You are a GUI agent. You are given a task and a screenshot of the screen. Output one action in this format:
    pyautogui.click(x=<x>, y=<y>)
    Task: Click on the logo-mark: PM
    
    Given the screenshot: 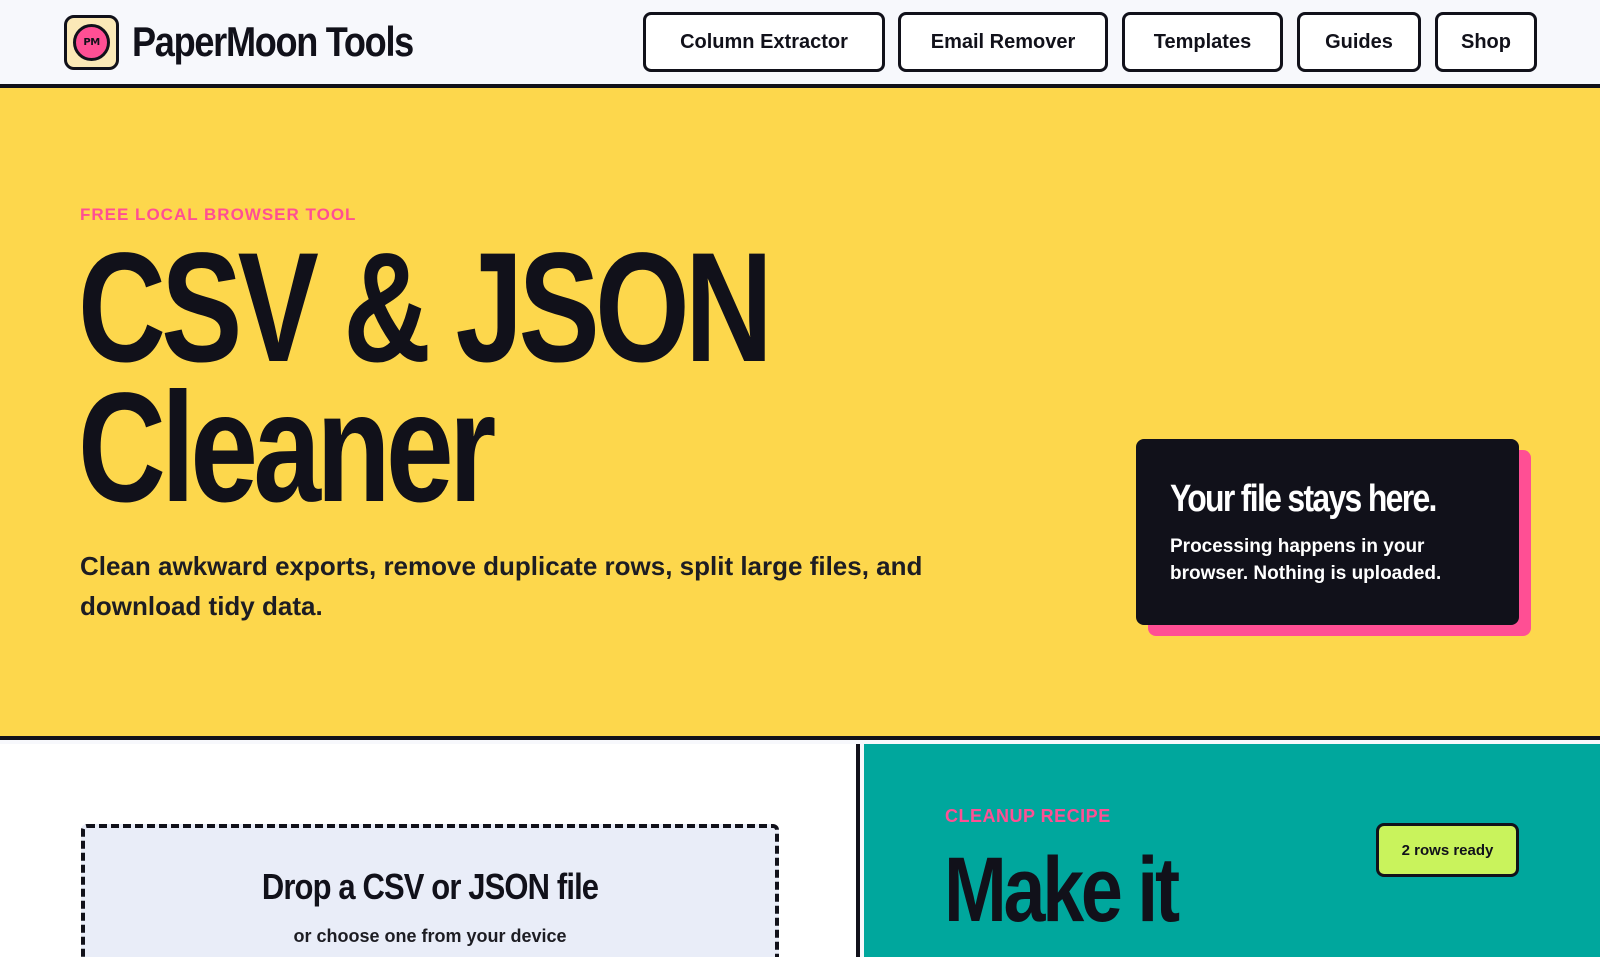 What is the action you would take?
    pyautogui.click(x=91, y=42)
    